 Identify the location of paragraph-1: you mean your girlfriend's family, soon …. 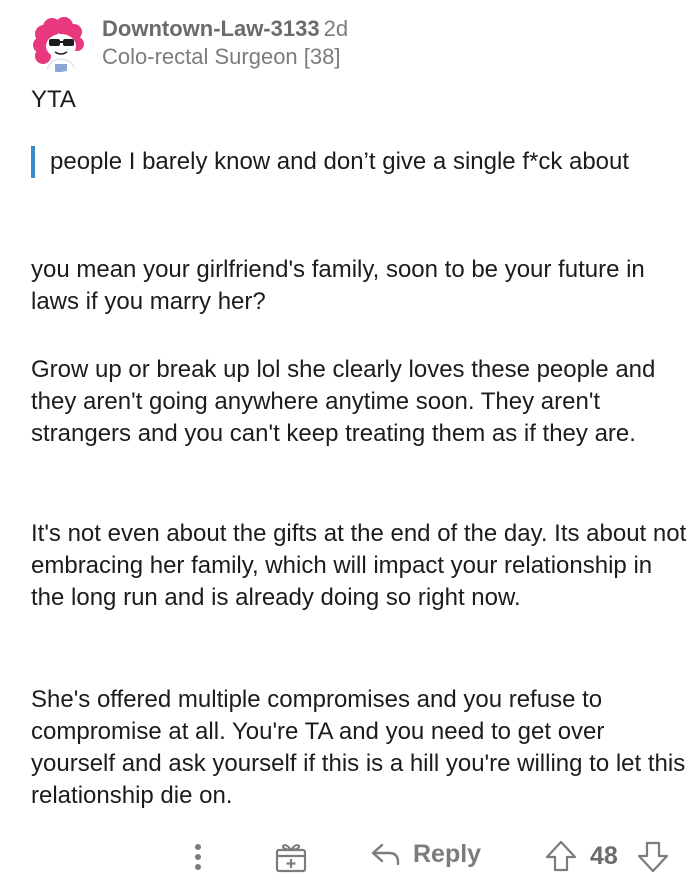
(338, 285).